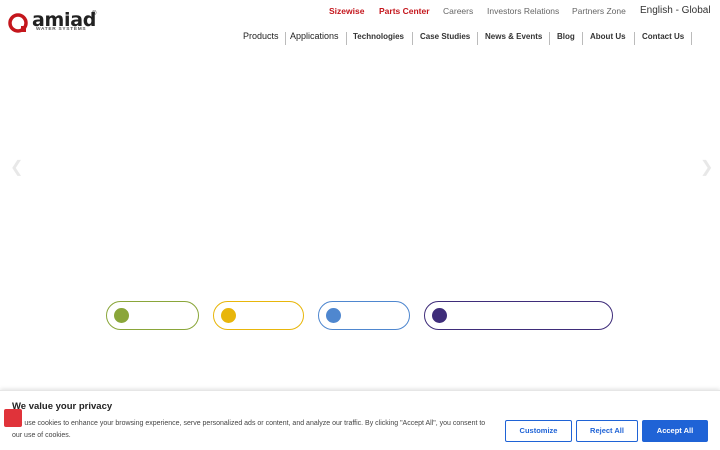 This screenshot has height=450, width=720. Describe the element at coordinates (261, 36) in the screenshot. I see `nav-products: Products` at that location.